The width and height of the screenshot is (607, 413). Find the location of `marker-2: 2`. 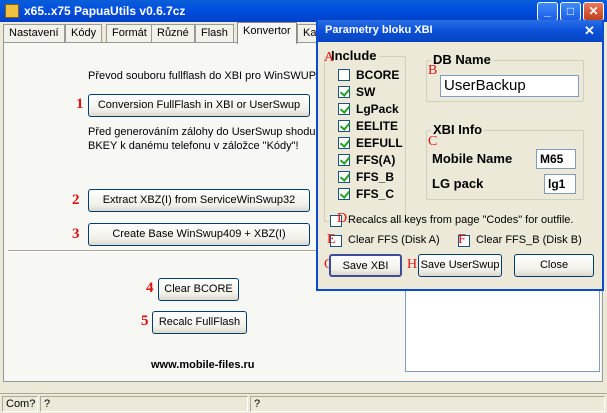

marker-2: 2 is located at coordinates (76, 200).